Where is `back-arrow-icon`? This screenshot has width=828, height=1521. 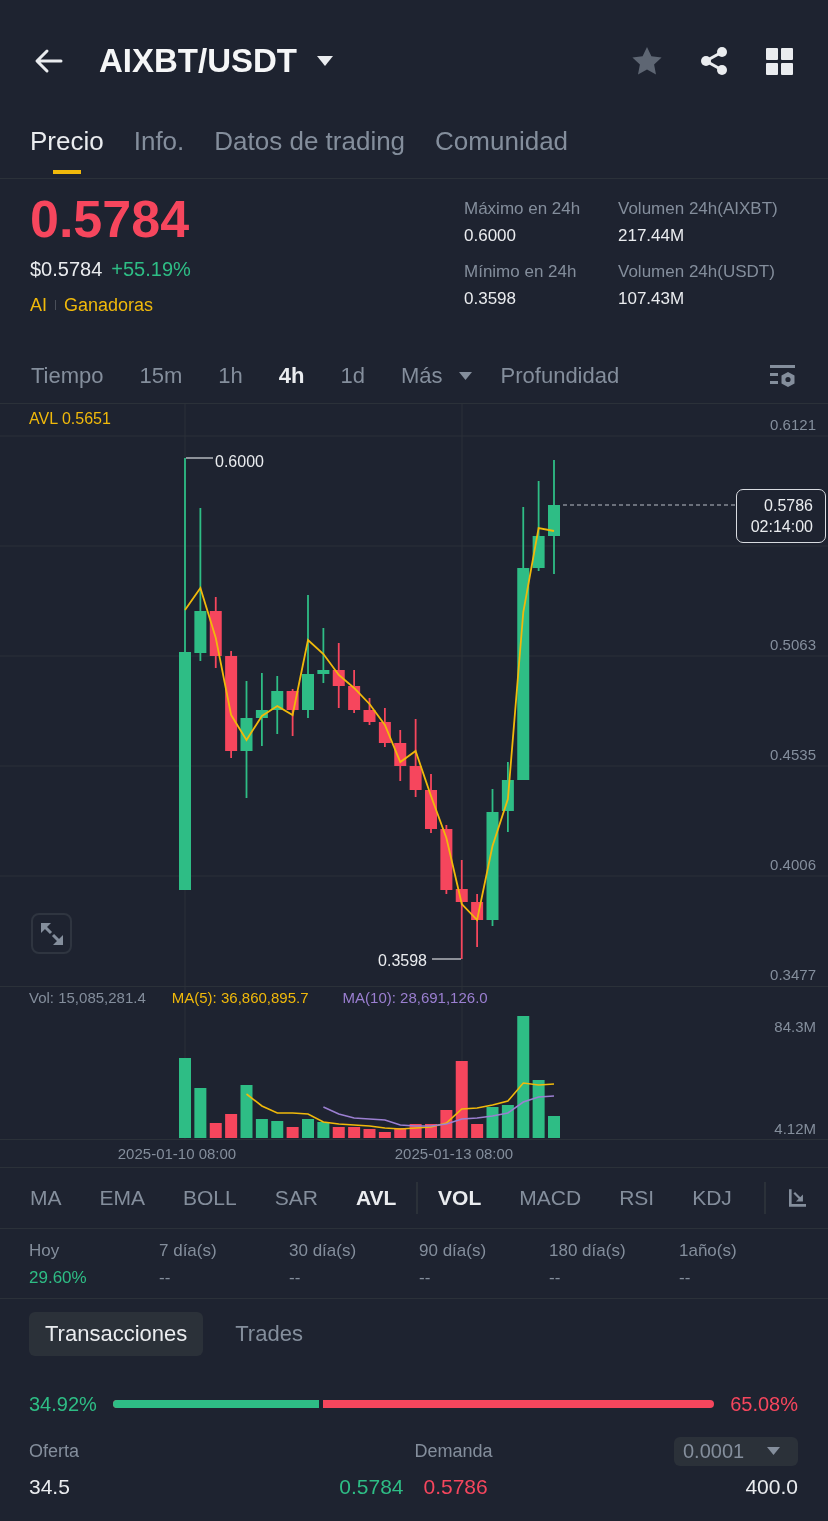
back-arrow-icon is located at coordinates (48, 61).